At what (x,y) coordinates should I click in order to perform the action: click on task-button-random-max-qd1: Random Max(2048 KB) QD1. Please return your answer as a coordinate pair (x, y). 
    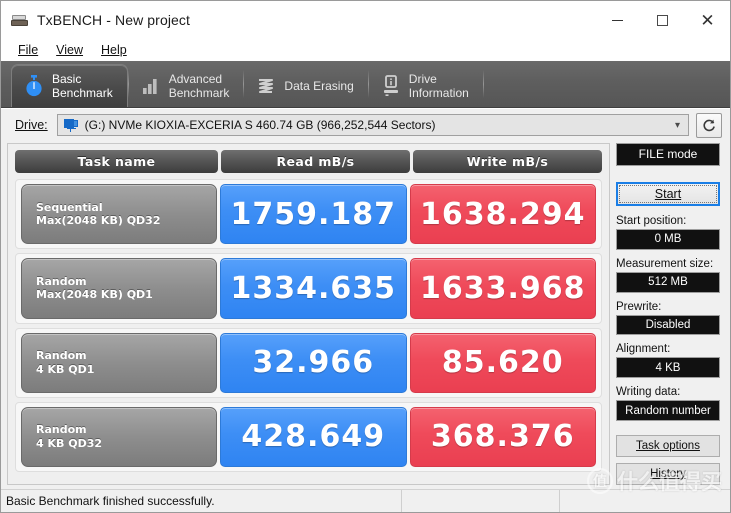
    Looking at the image, I should click on (119, 288).